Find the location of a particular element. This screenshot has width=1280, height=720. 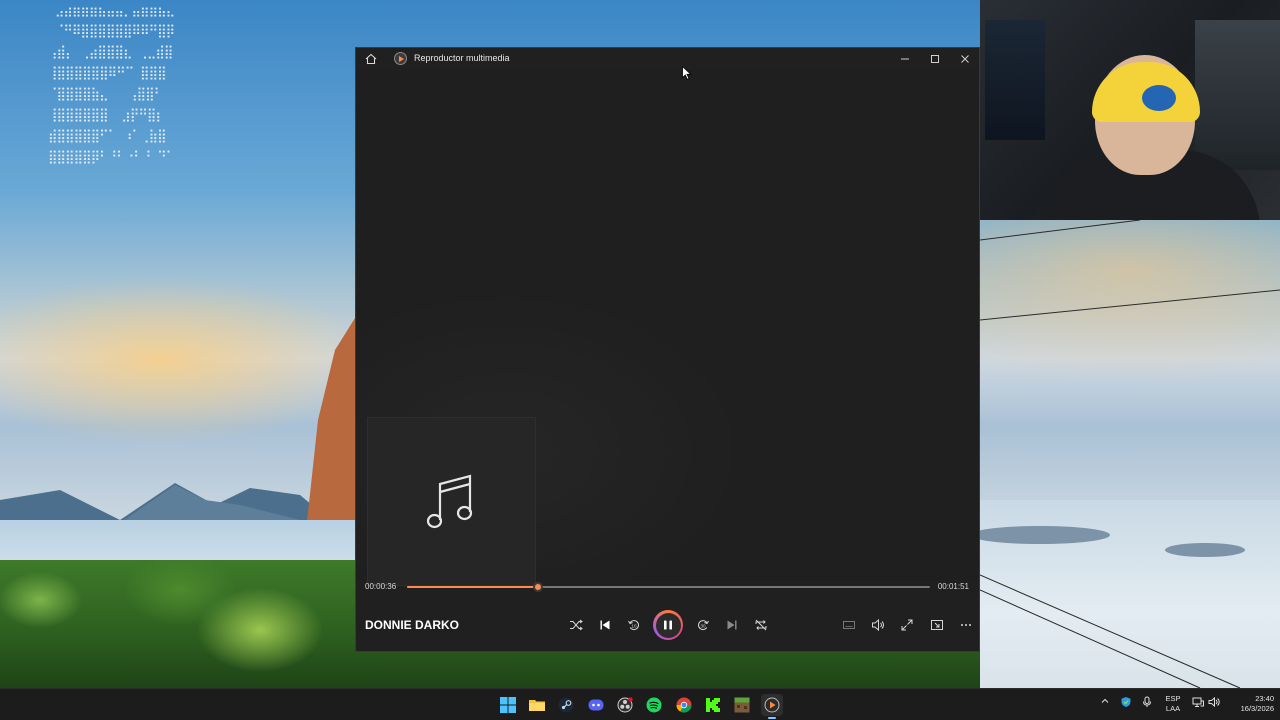

windows-start-icon is located at coordinates (508, 705).